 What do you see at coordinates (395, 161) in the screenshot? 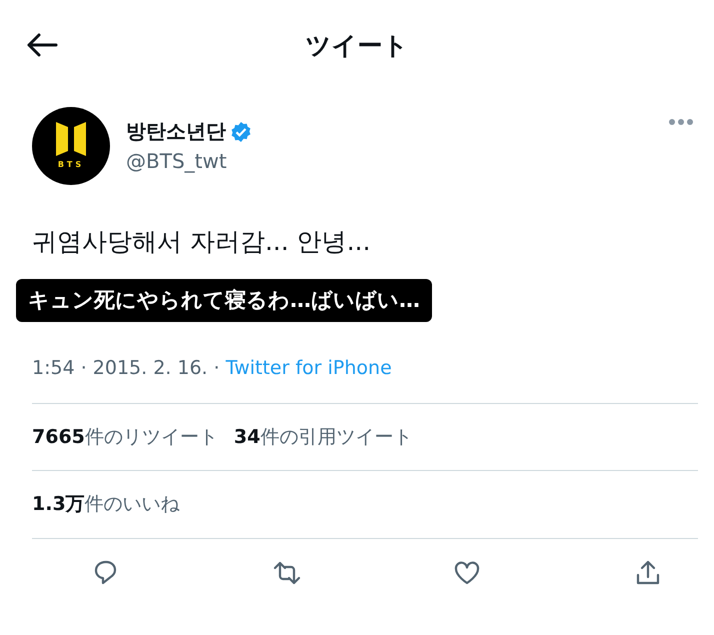
I see `user-handle: @BTS_twt` at bounding box center [395, 161].